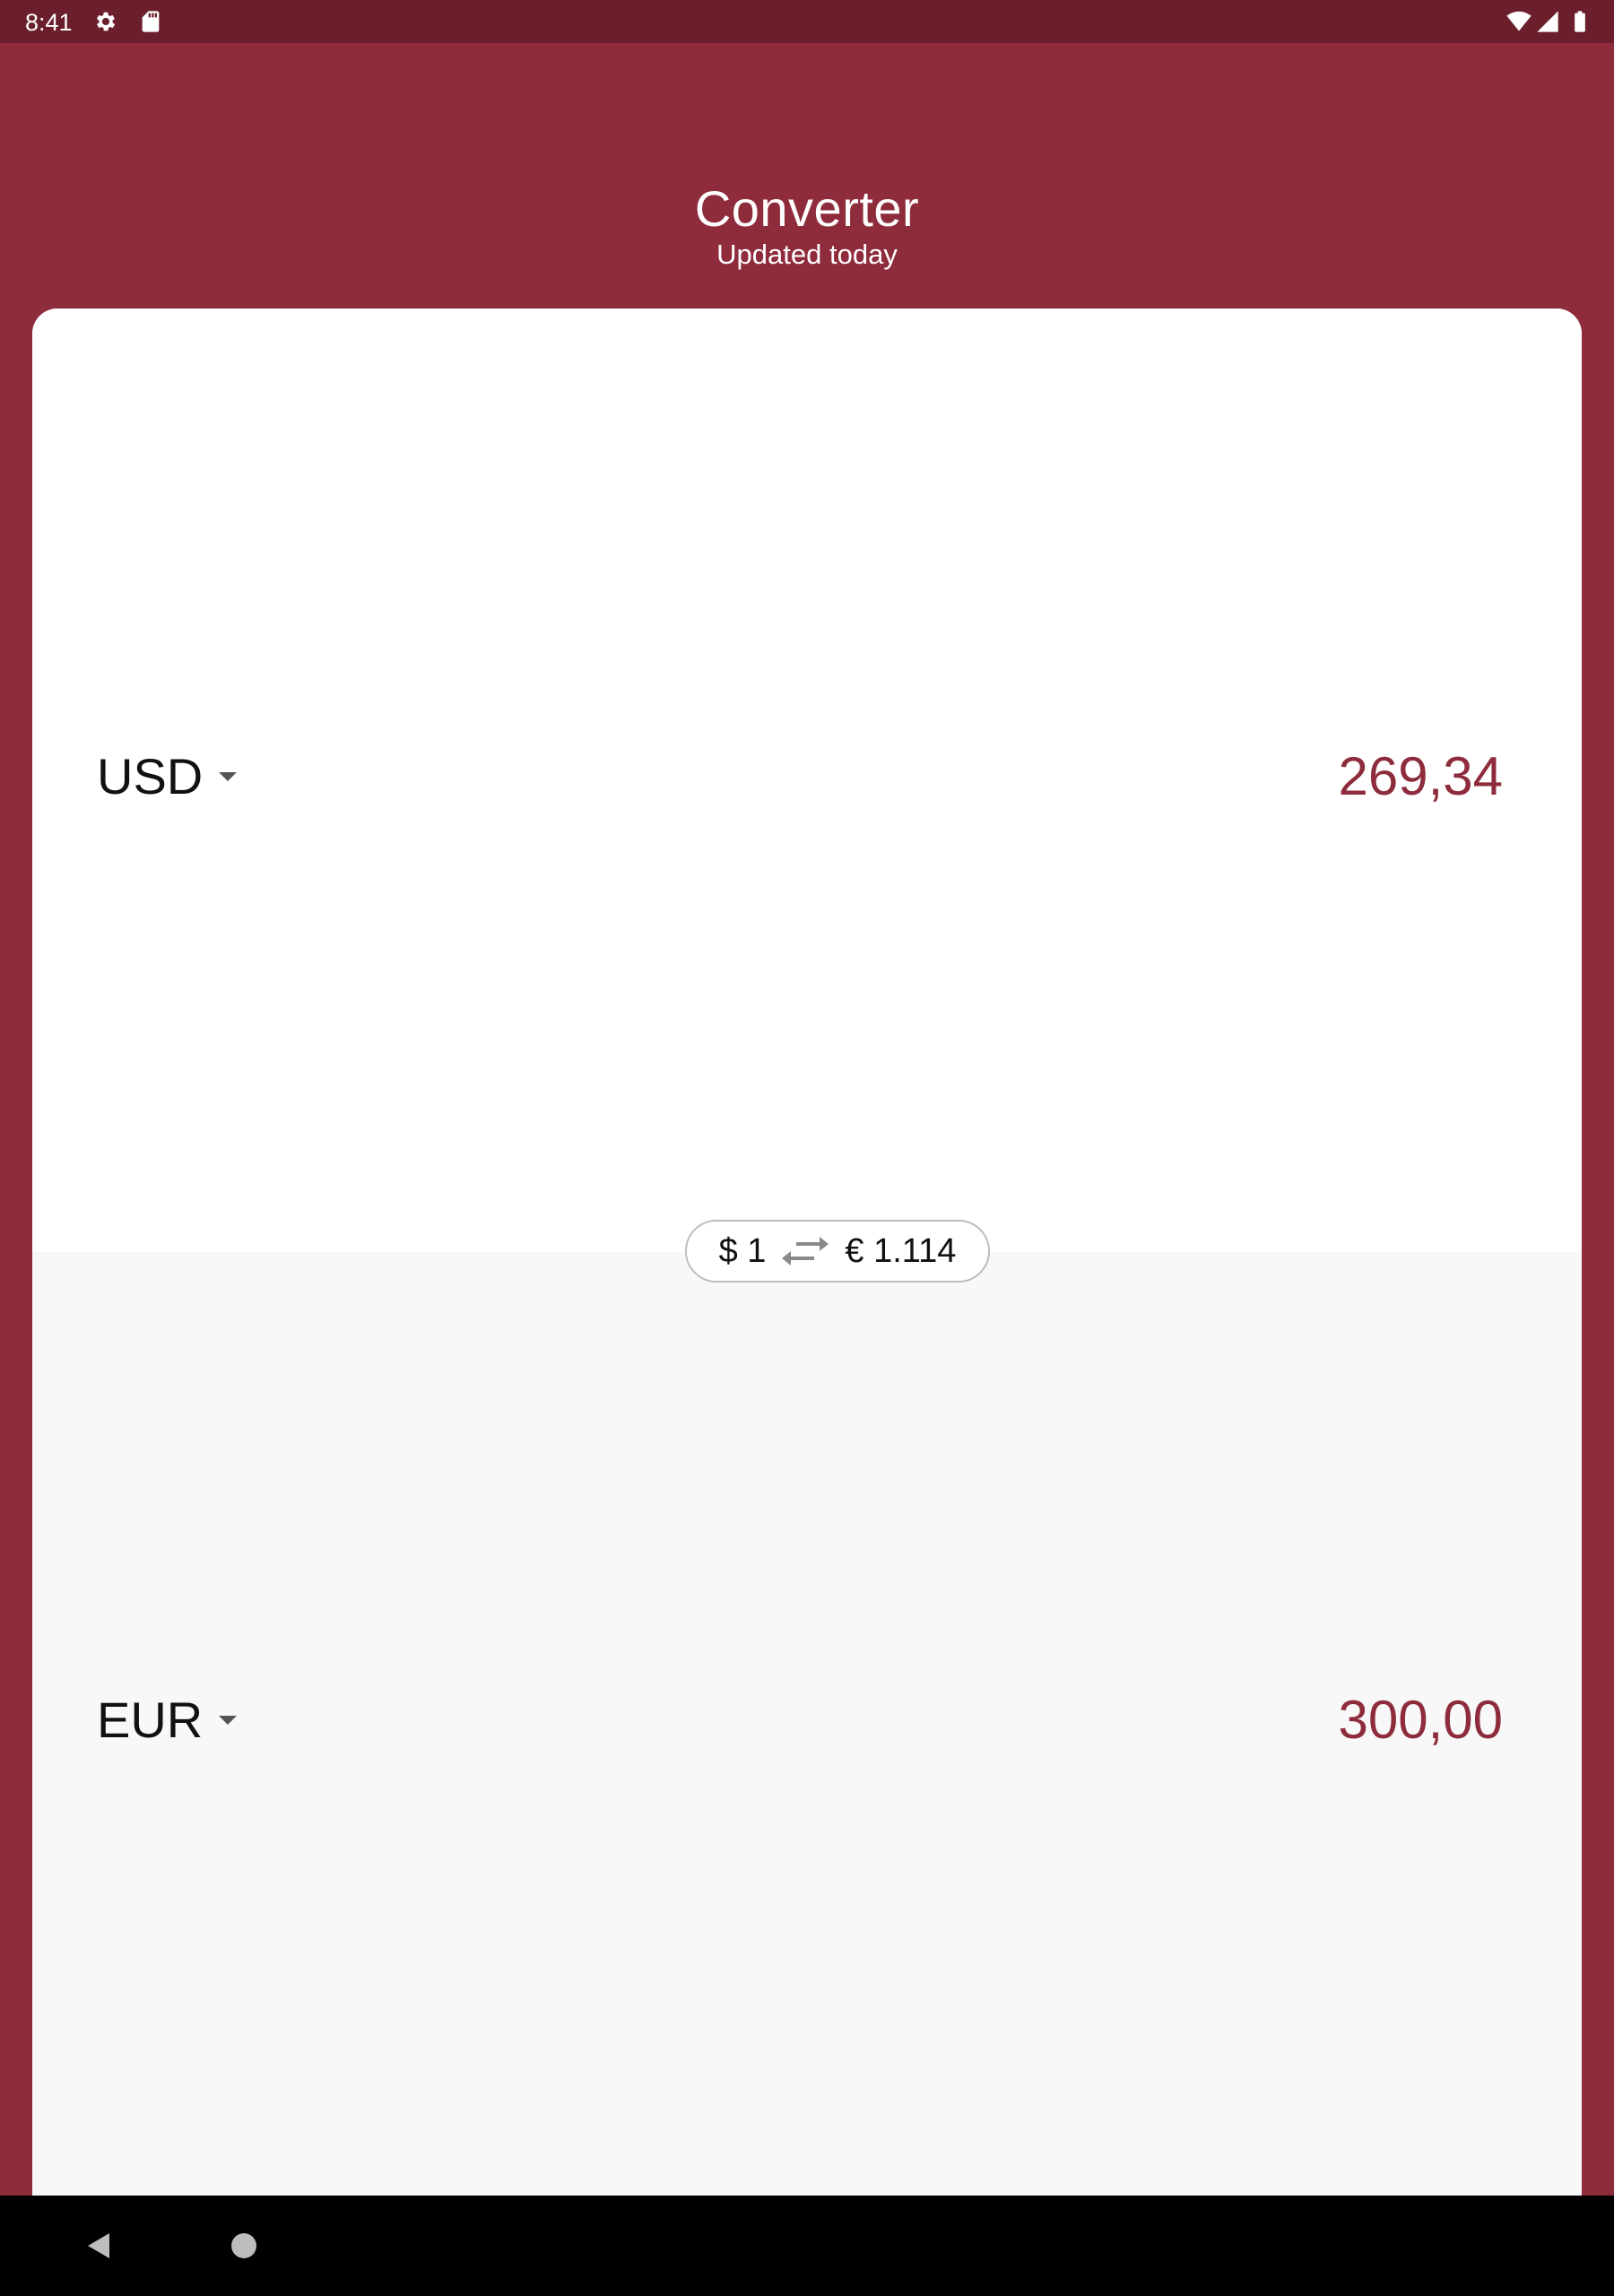 The image size is (1614, 2296). Describe the element at coordinates (1420, 1720) in the screenshot. I see `to-amount: 300,00` at that location.